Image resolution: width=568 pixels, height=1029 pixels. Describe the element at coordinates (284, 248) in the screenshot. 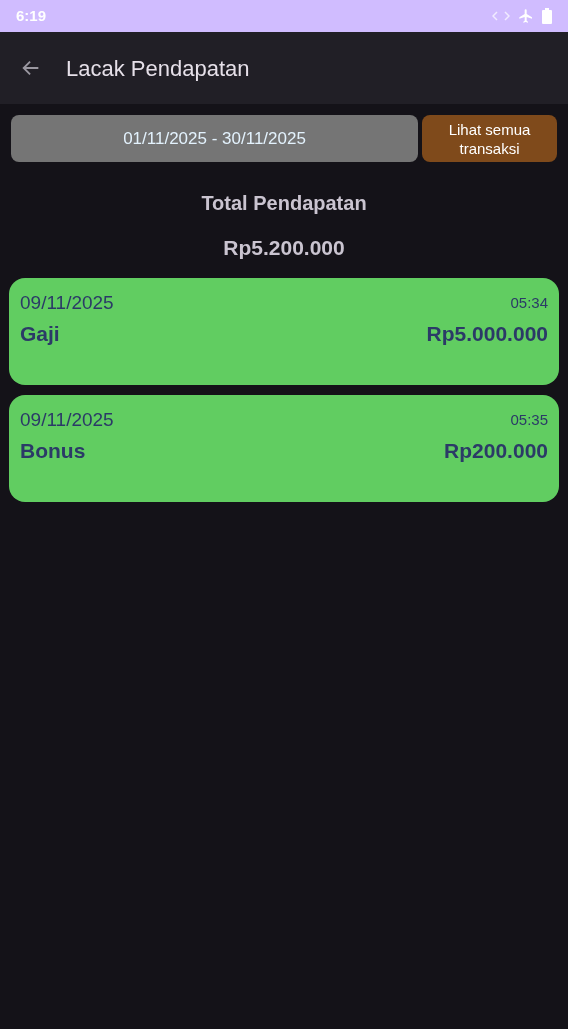

I see `total-amount: Rp5.200.000` at that location.